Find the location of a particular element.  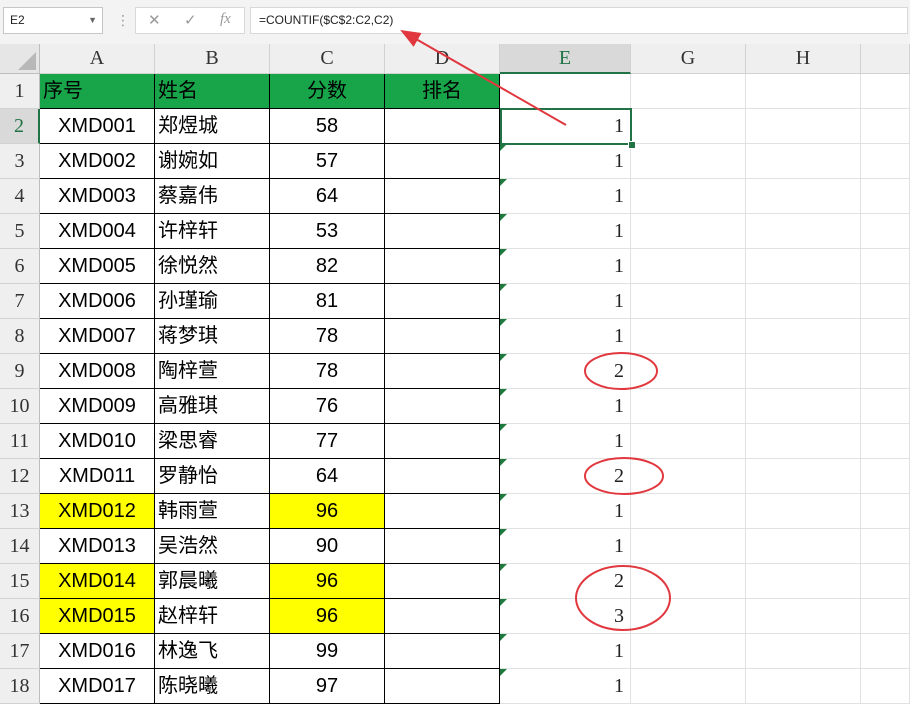

row-header: 10 is located at coordinates (20, 406).